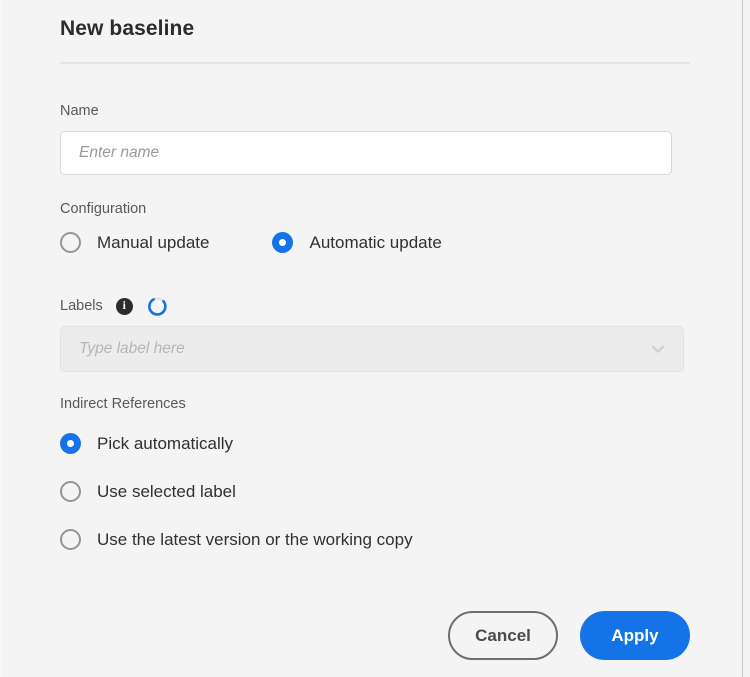  Describe the element at coordinates (372, 349) in the screenshot. I see `label-select-field: Type label here` at that location.